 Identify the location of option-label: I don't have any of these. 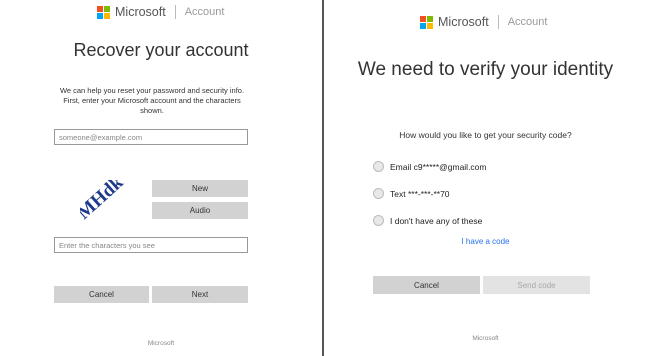
(436, 220).